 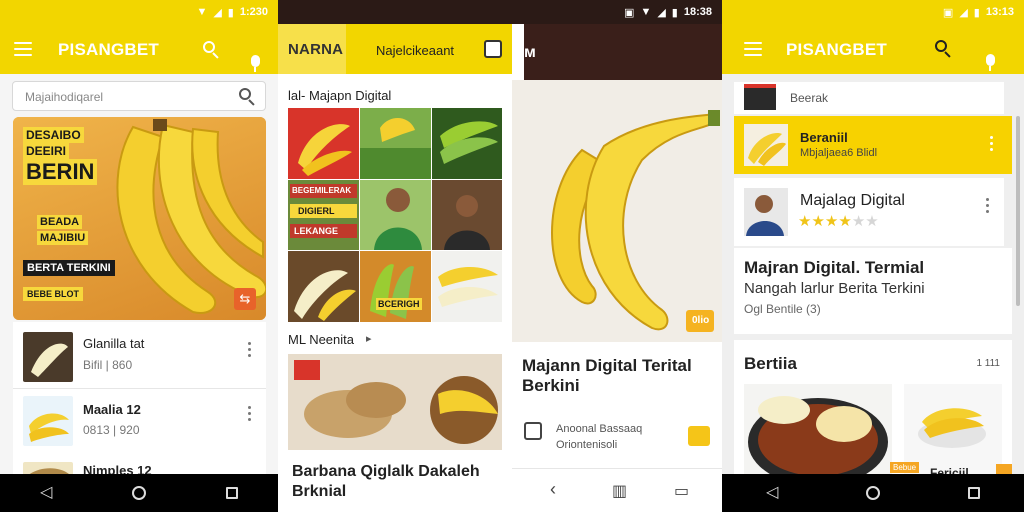 I want to click on grid-banner-text1: BEGEMILERAK, so click(x=322, y=190).